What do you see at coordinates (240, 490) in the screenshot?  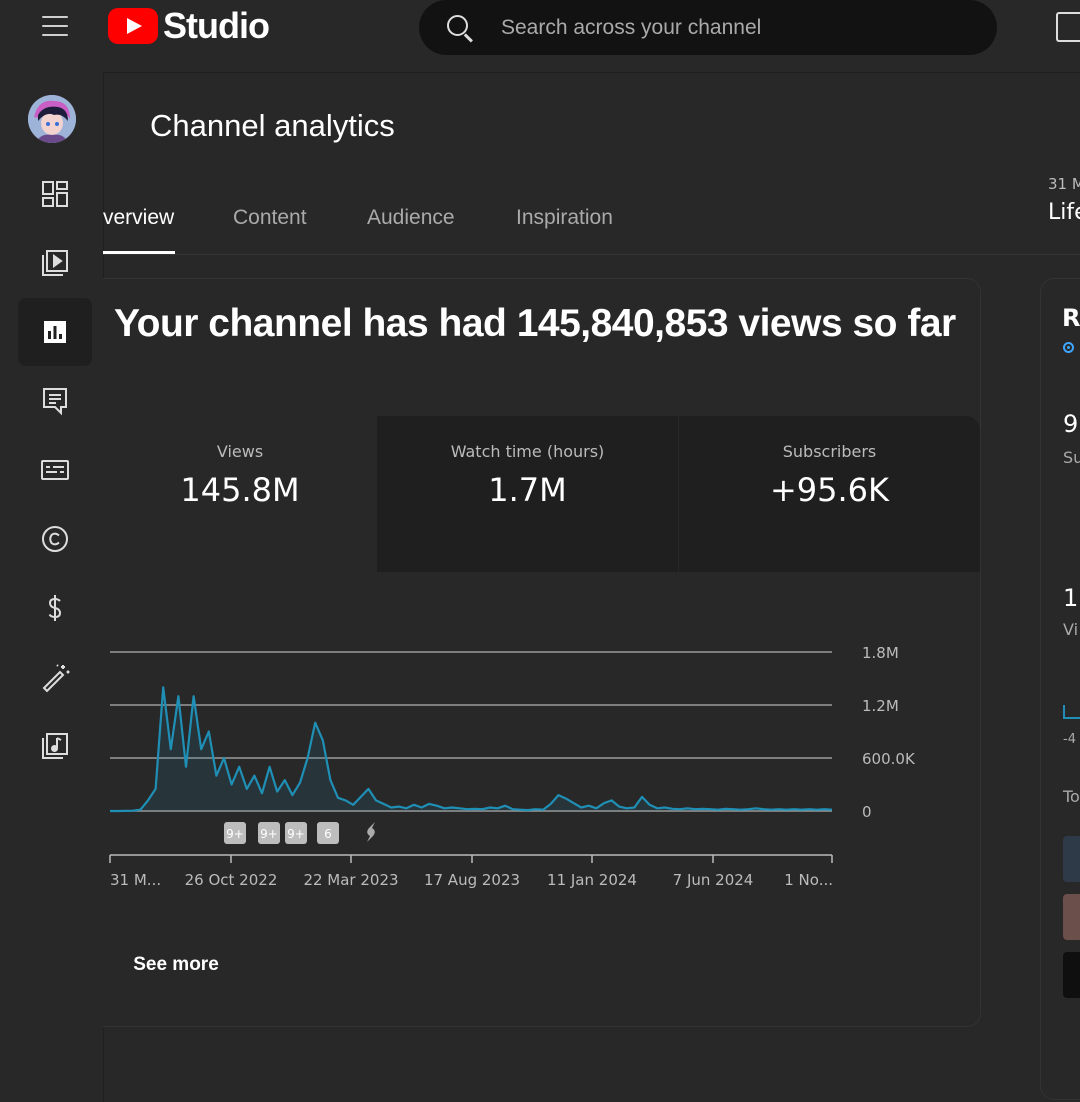 I see `metric-value: 145.8M` at bounding box center [240, 490].